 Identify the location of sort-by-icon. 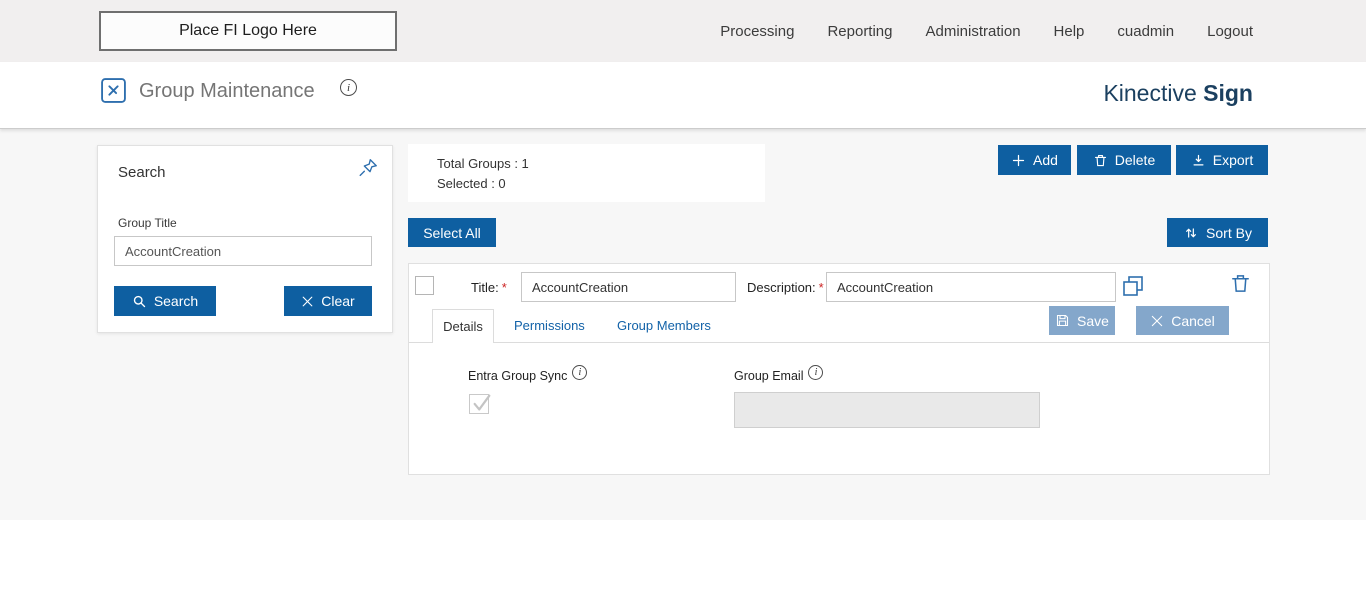
(1191, 232).